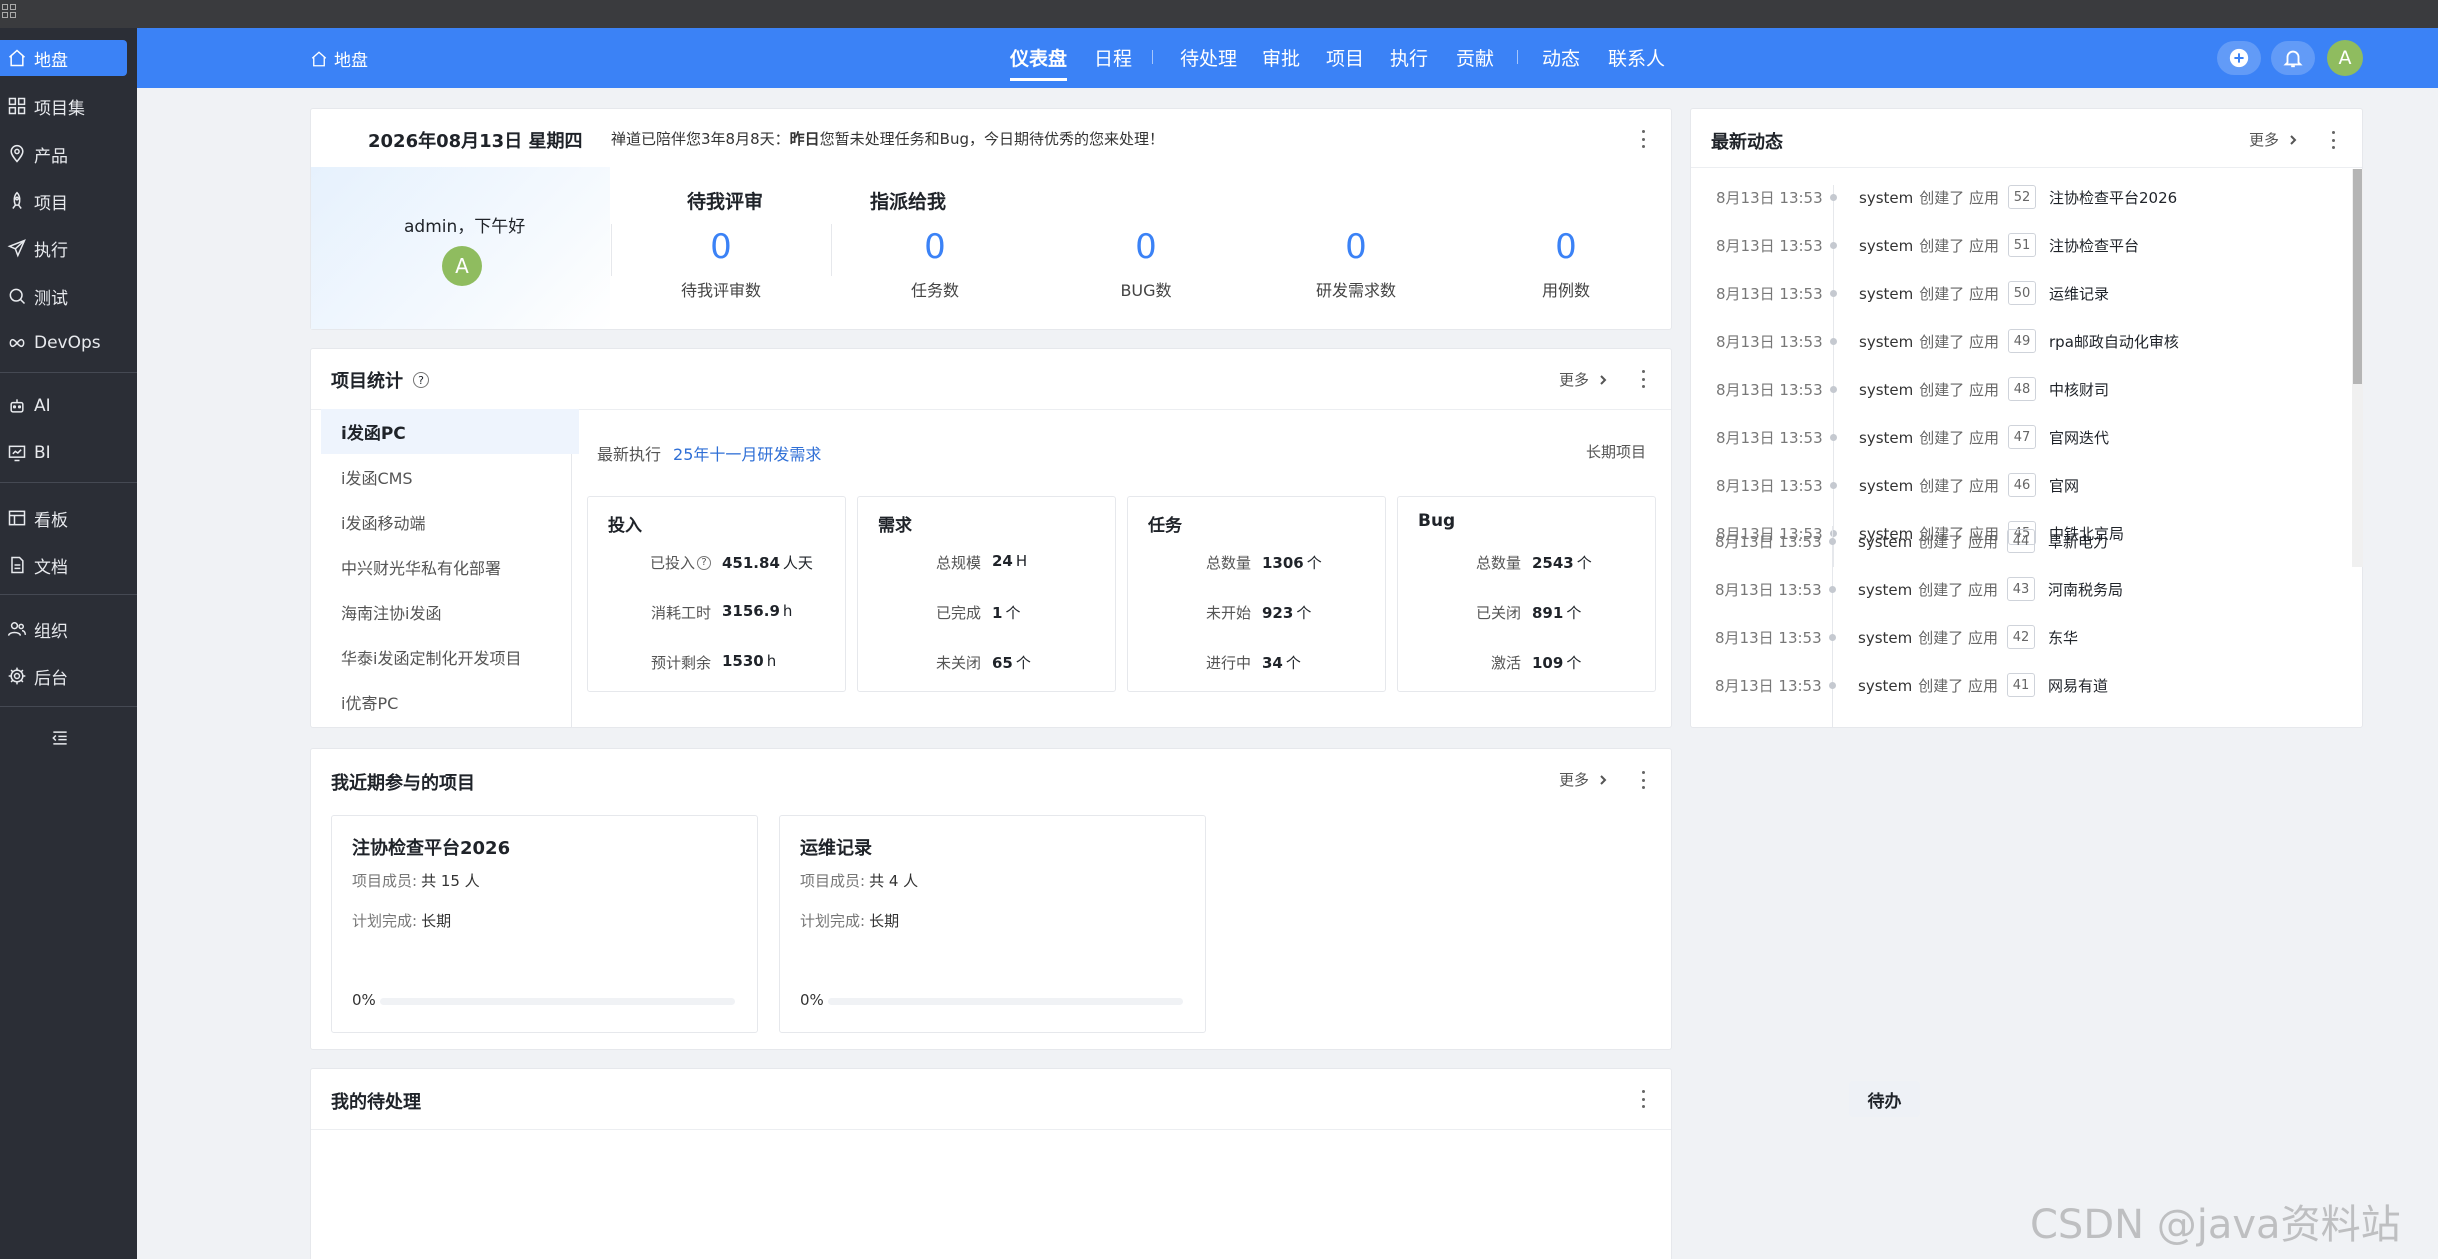  Describe the element at coordinates (63, 518) in the screenshot. I see `sidebar-item-kanban: 看板` at that location.